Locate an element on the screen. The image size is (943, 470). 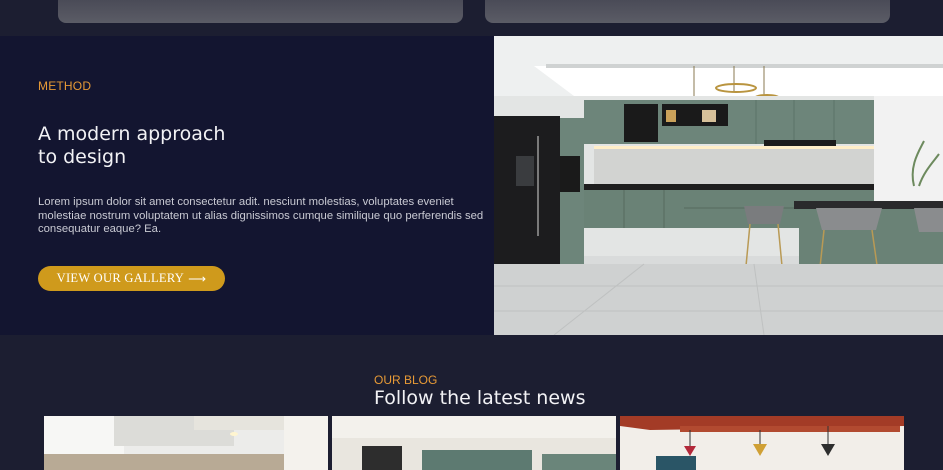
method-heading-line-1: A modern approach is located at coordinates (132, 134).